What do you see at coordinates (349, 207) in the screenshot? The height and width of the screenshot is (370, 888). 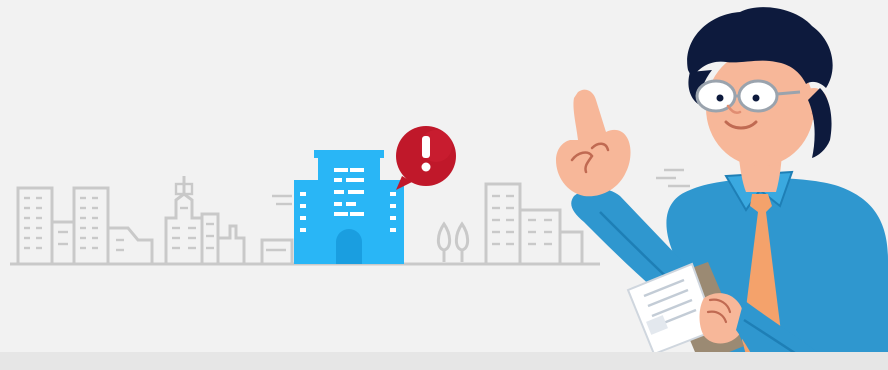 I see `highlighted-building` at bounding box center [349, 207].